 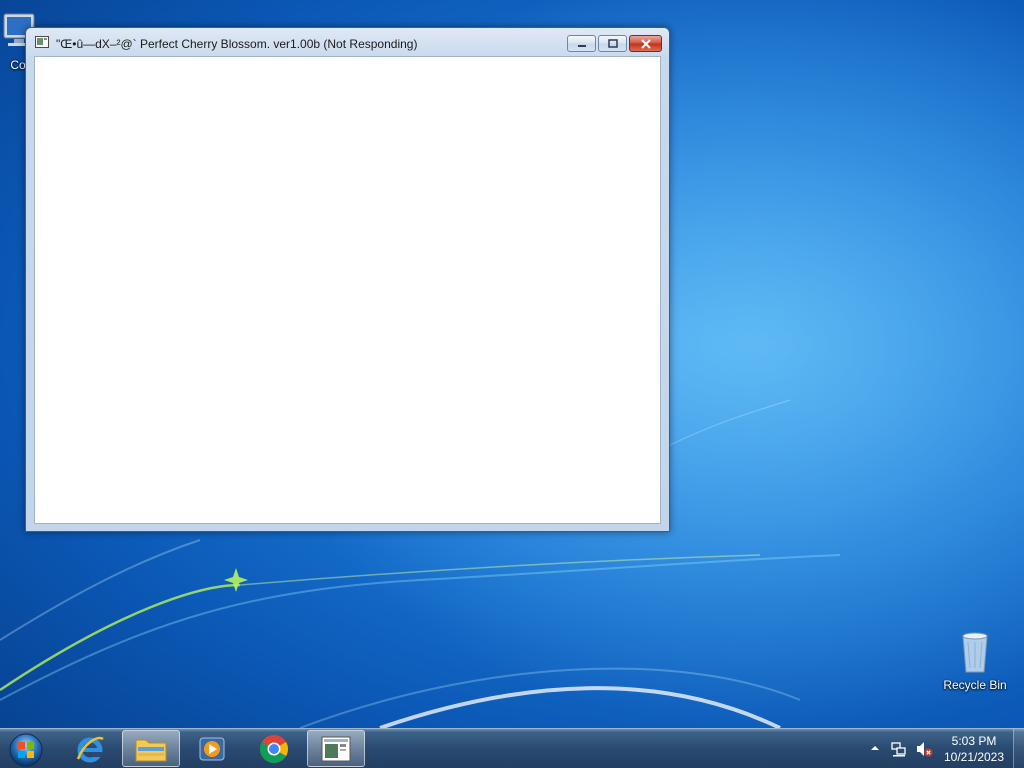 I want to click on taskbar-media-player, so click(x=212, y=748).